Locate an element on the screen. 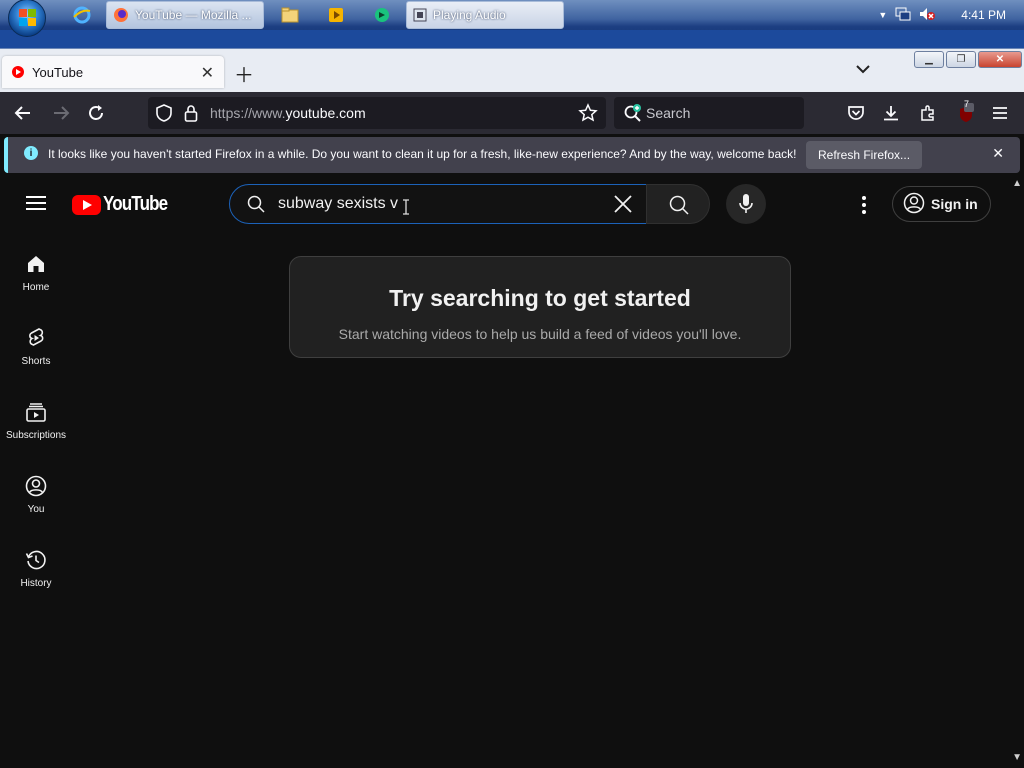 The image size is (1024, 768). guide-item-label: Subscriptions is located at coordinates (36, 435).